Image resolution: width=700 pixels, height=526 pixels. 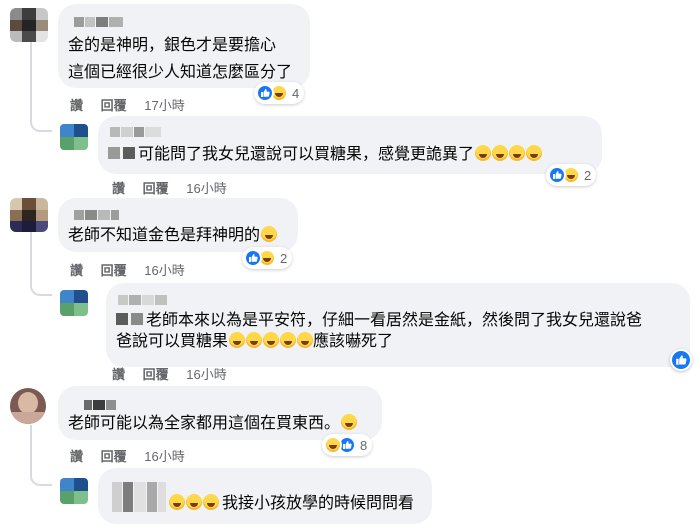 I want to click on comment-bubble: 老師不知道金色是拜神明的, so click(x=178, y=225).